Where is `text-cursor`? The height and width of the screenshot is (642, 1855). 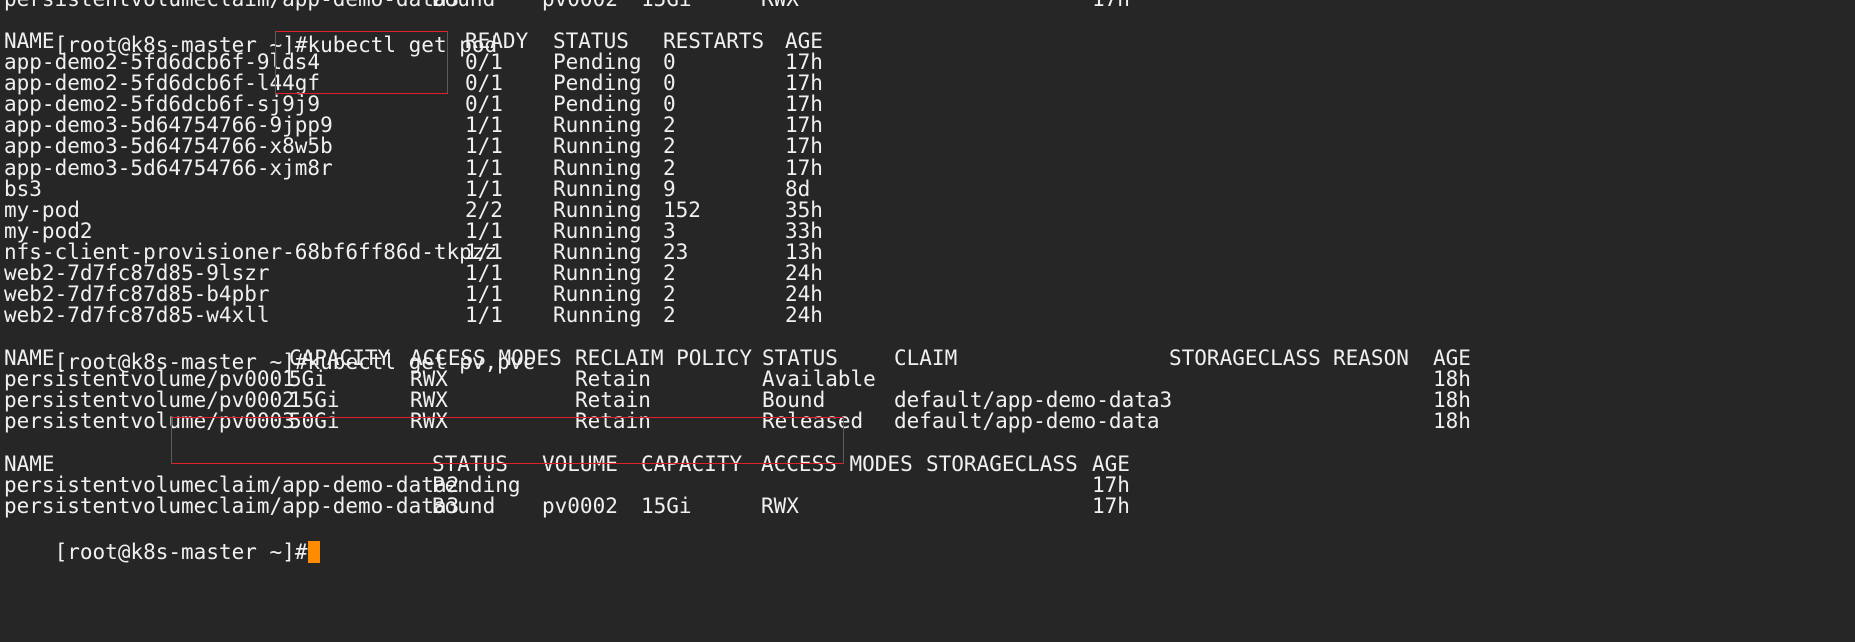 text-cursor is located at coordinates (313, 552).